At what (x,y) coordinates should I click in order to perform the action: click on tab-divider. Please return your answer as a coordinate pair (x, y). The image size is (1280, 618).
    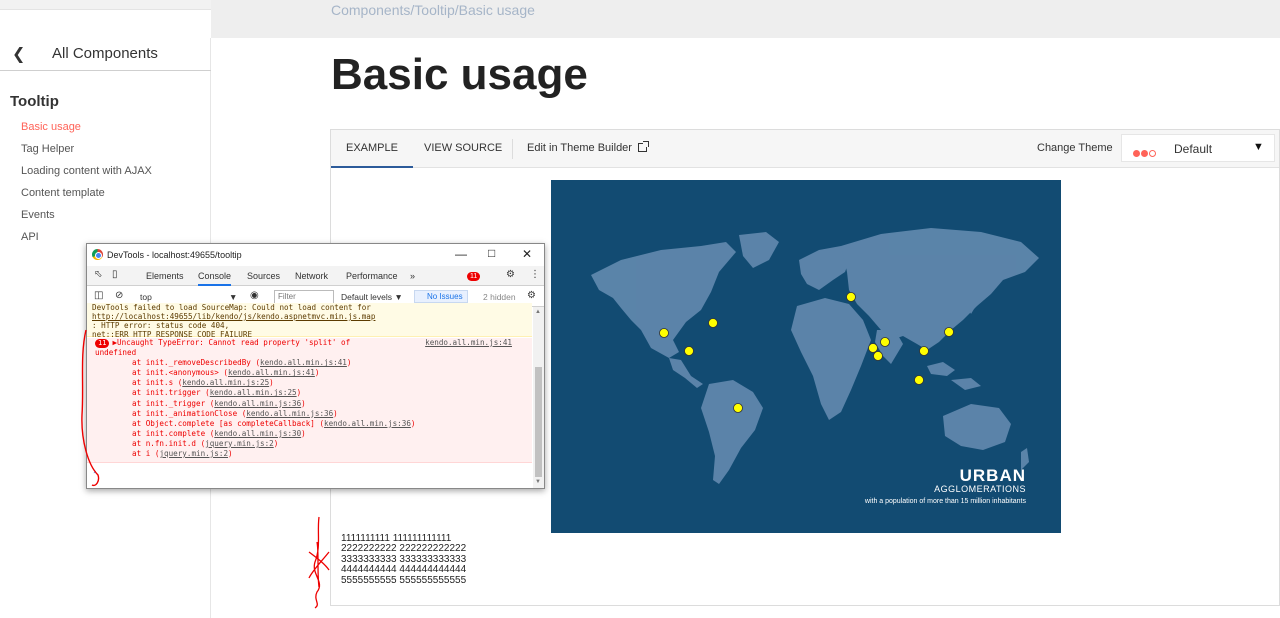
    Looking at the image, I should click on (512, 149).